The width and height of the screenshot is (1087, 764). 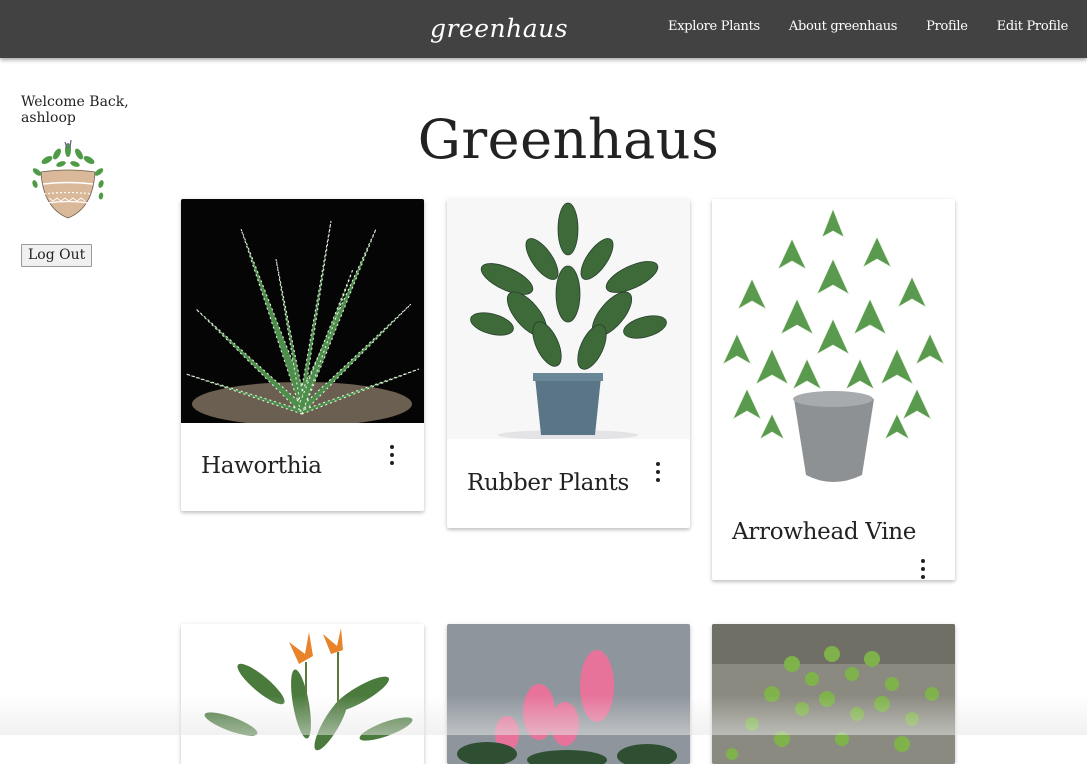 What do you see at coordinates (1033, 26) in the screenshot?
I see `nav-edit-profile: Edit Profile` at bounding box center [1033, 26].